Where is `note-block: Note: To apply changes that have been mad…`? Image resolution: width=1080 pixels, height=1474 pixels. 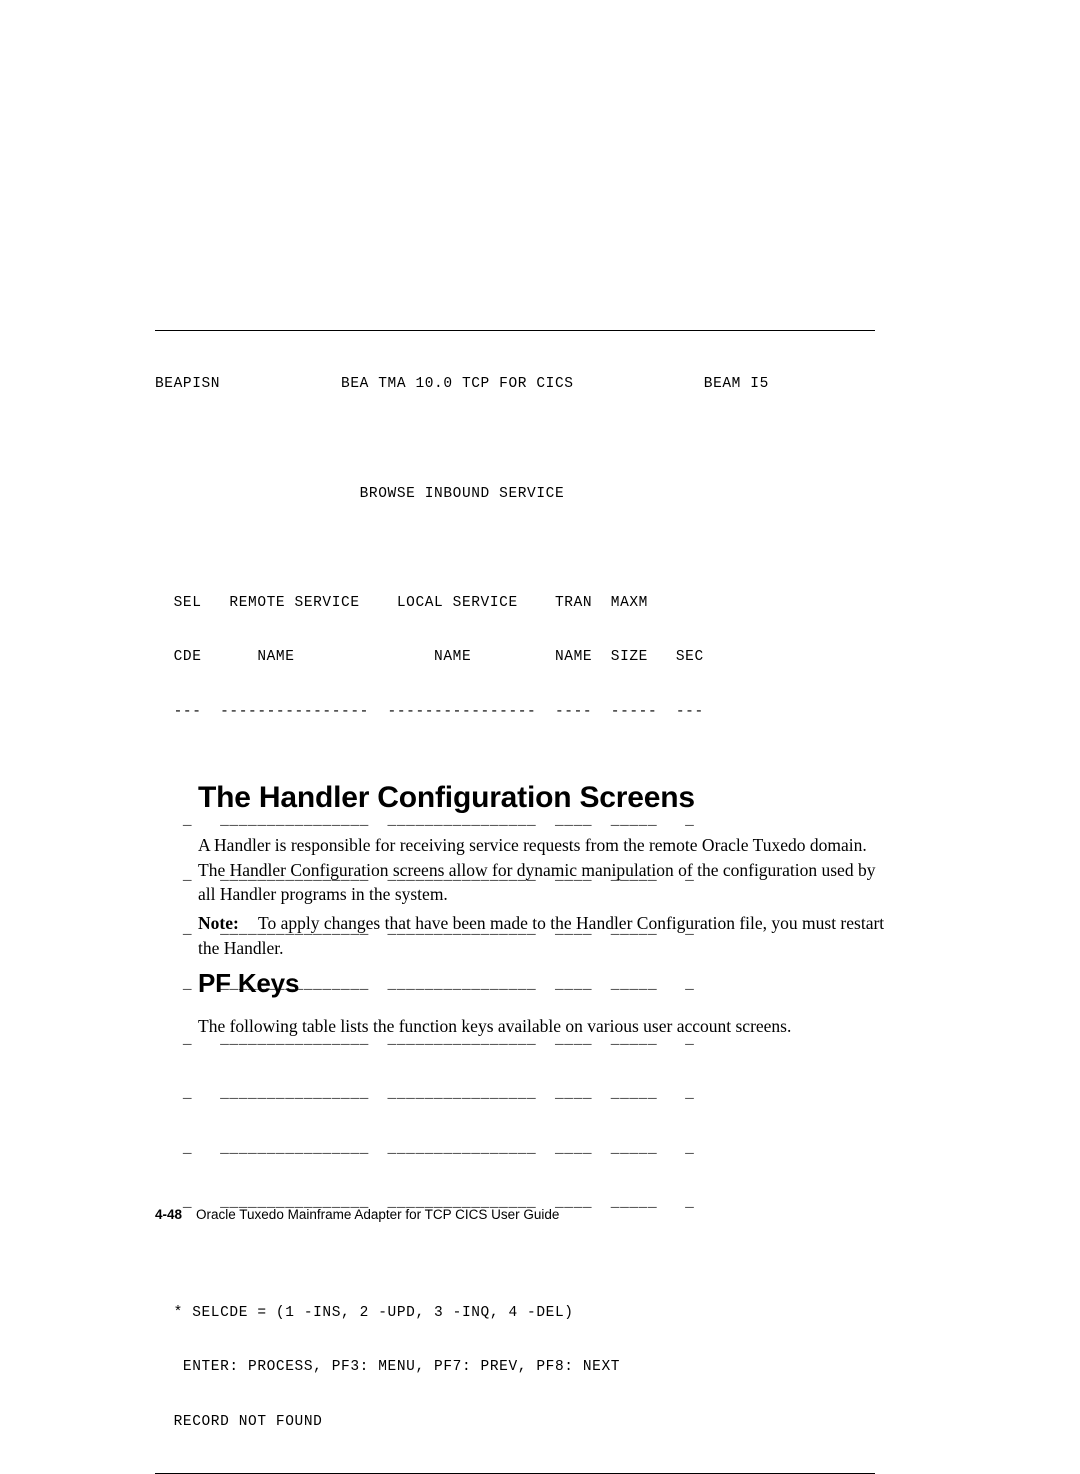
note-block: Note: To apply changes that have been mad… is located at coordinates (543, 935).